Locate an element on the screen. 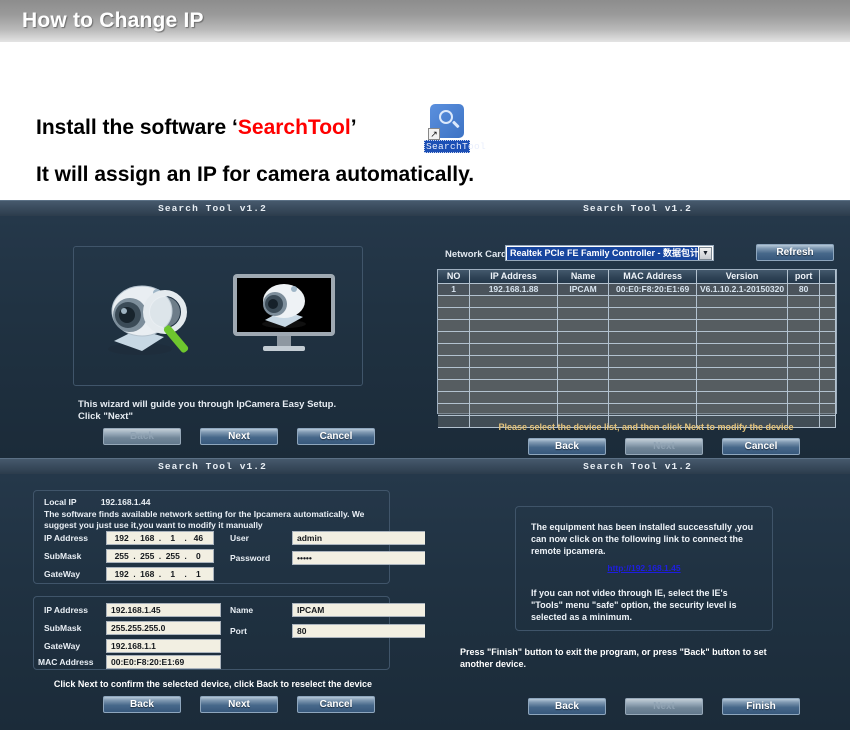 Image resolution: width=850 pixels, height=730 pixels. readback-gateway-row: GateWay 192.168.1.1 is located at coordinates (132, 646).